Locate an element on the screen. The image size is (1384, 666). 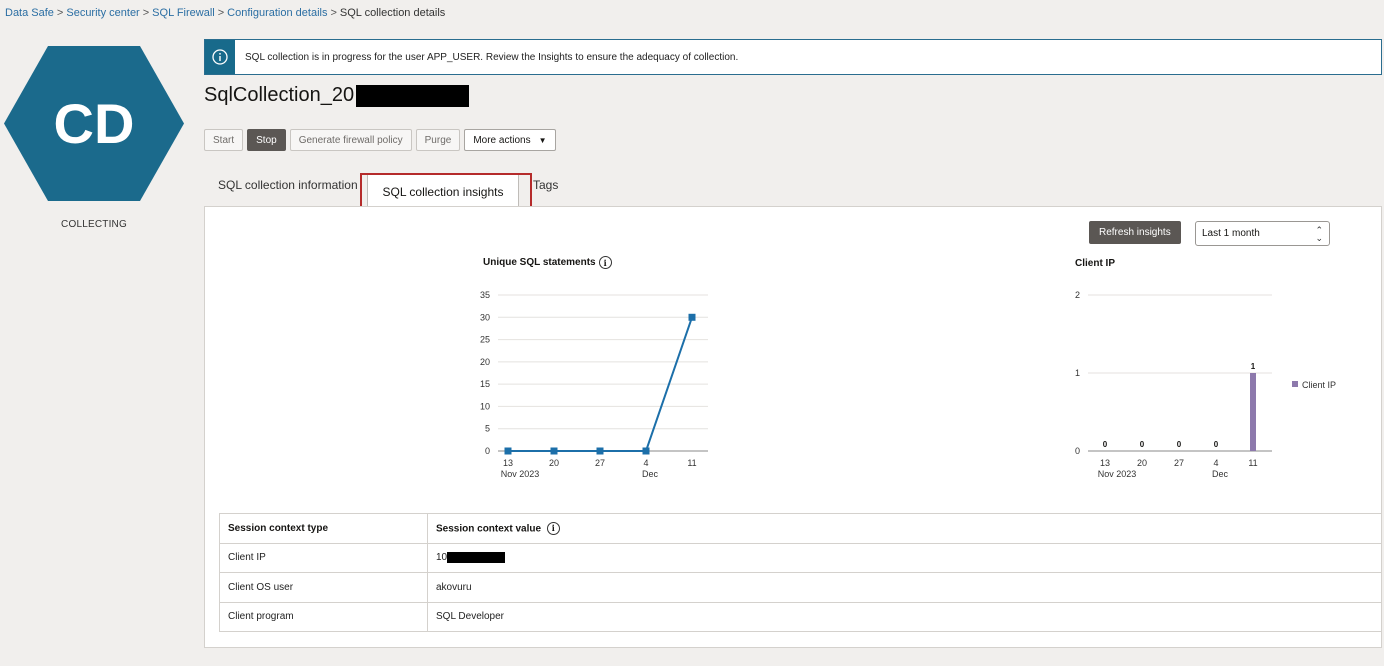
table-row: Client program SQL Developer is located at coordinates (800, 616).